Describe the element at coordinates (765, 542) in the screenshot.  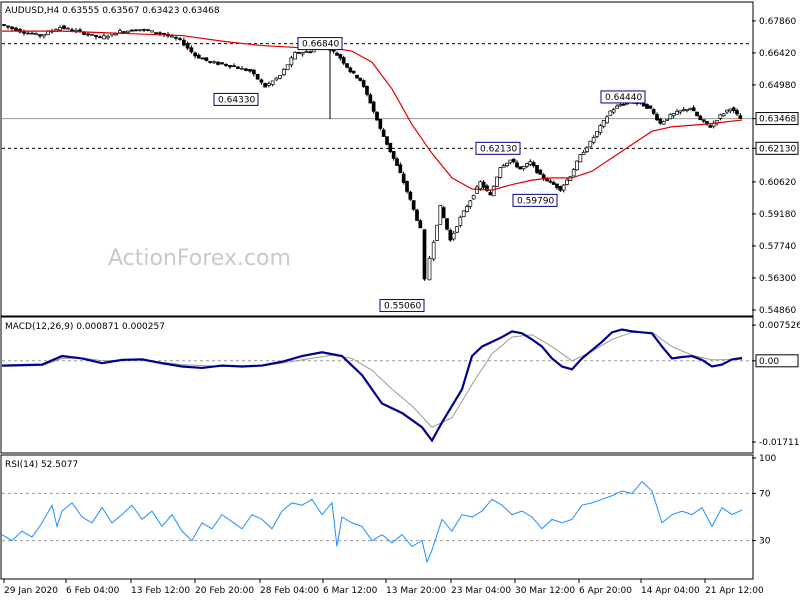
I see `rsi-tick-label: 30` at that location.